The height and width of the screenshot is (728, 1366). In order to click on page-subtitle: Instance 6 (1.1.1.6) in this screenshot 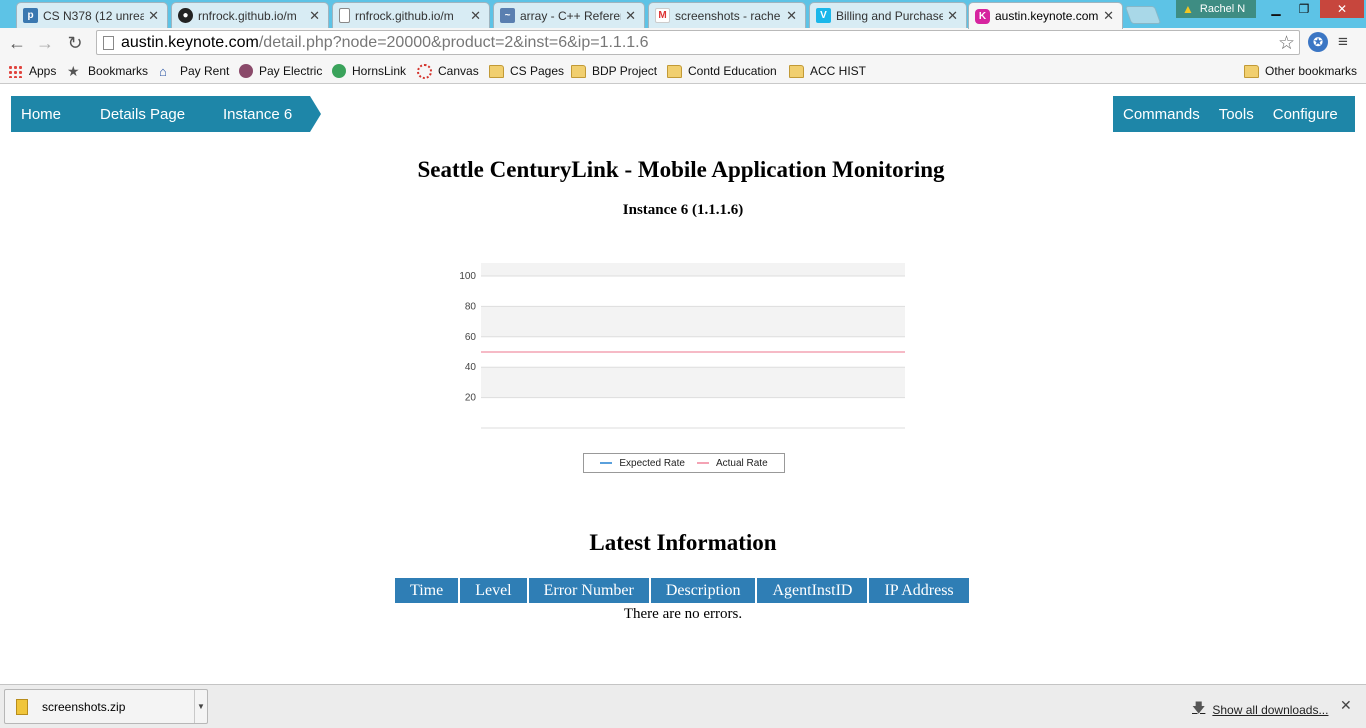, I will do `click(683, 210)`.